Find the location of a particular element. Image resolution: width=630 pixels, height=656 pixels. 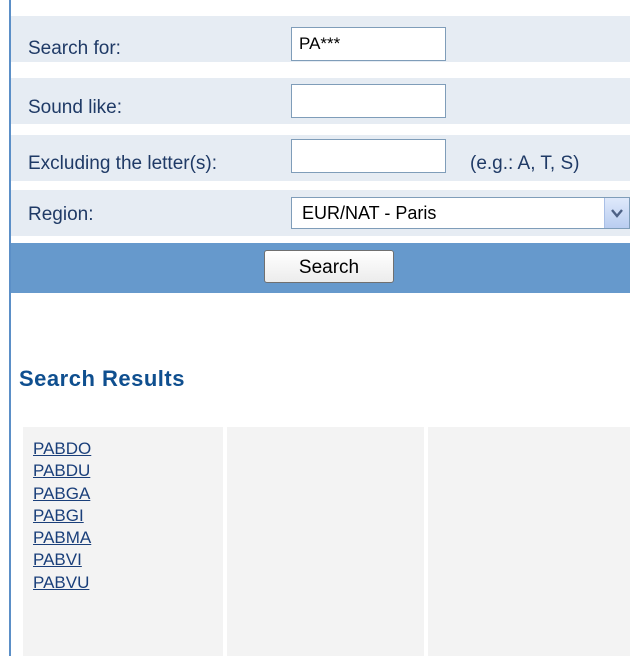

result-link: PABGA is located at coordinates (62, 494).